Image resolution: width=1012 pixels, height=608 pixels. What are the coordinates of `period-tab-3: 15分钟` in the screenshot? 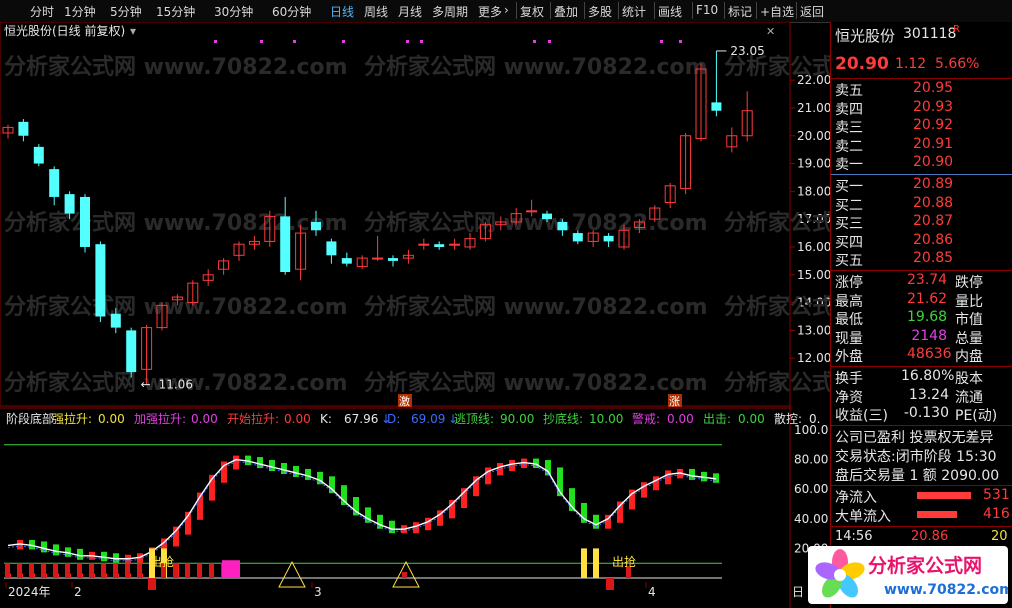 It's located at (175, 11).